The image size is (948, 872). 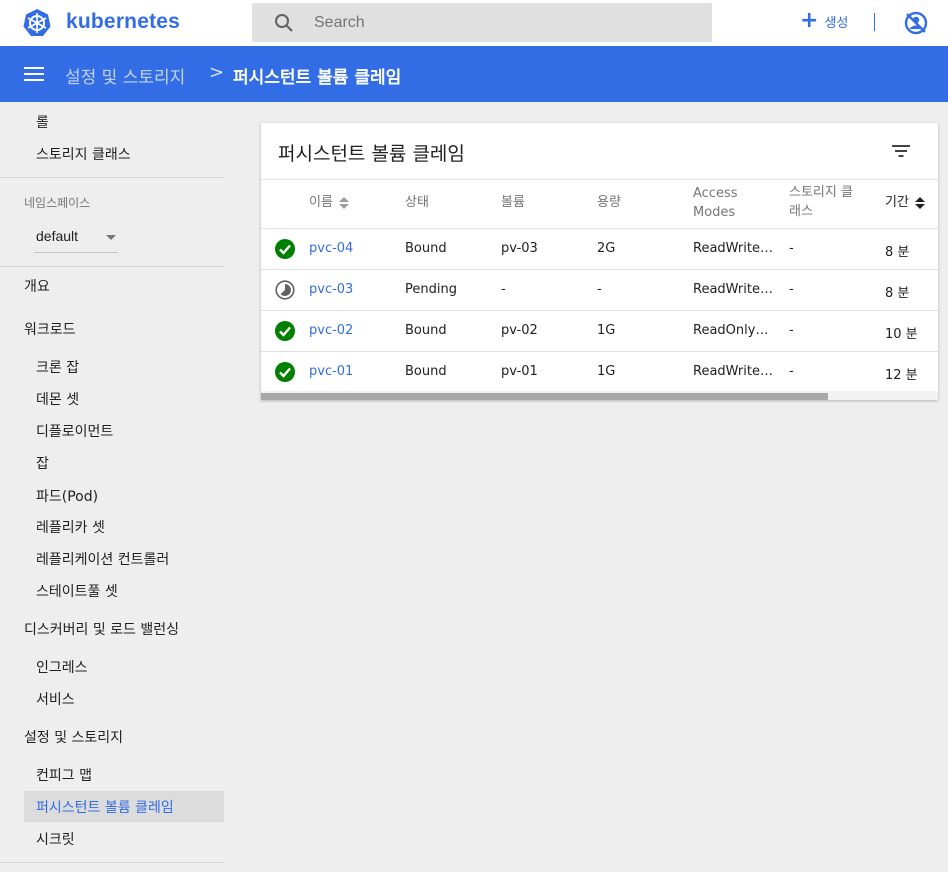 I want to click on table-row: pvc-01 Bound pv-01 1G ReadWrite… - 12 분, so click(x=599, y=372).